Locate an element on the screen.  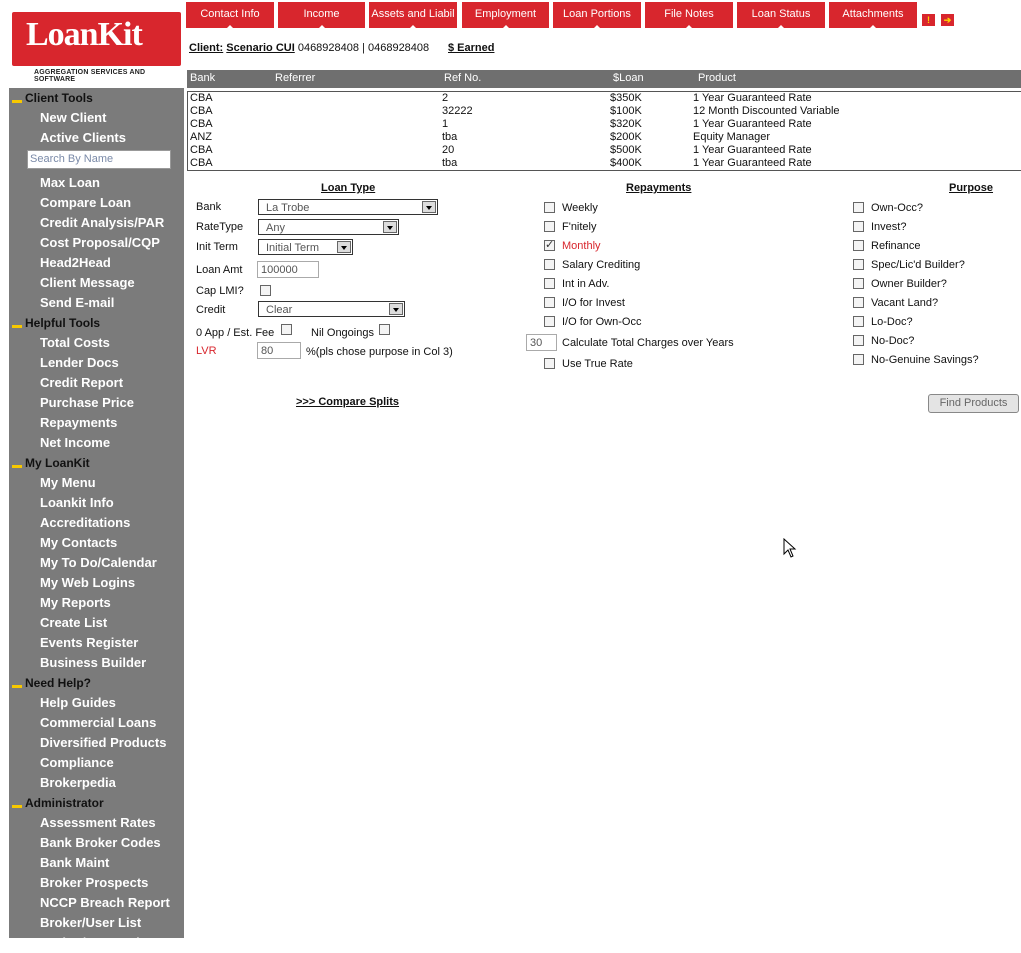
credit-select: Clear is located at coordinates (331, 309).